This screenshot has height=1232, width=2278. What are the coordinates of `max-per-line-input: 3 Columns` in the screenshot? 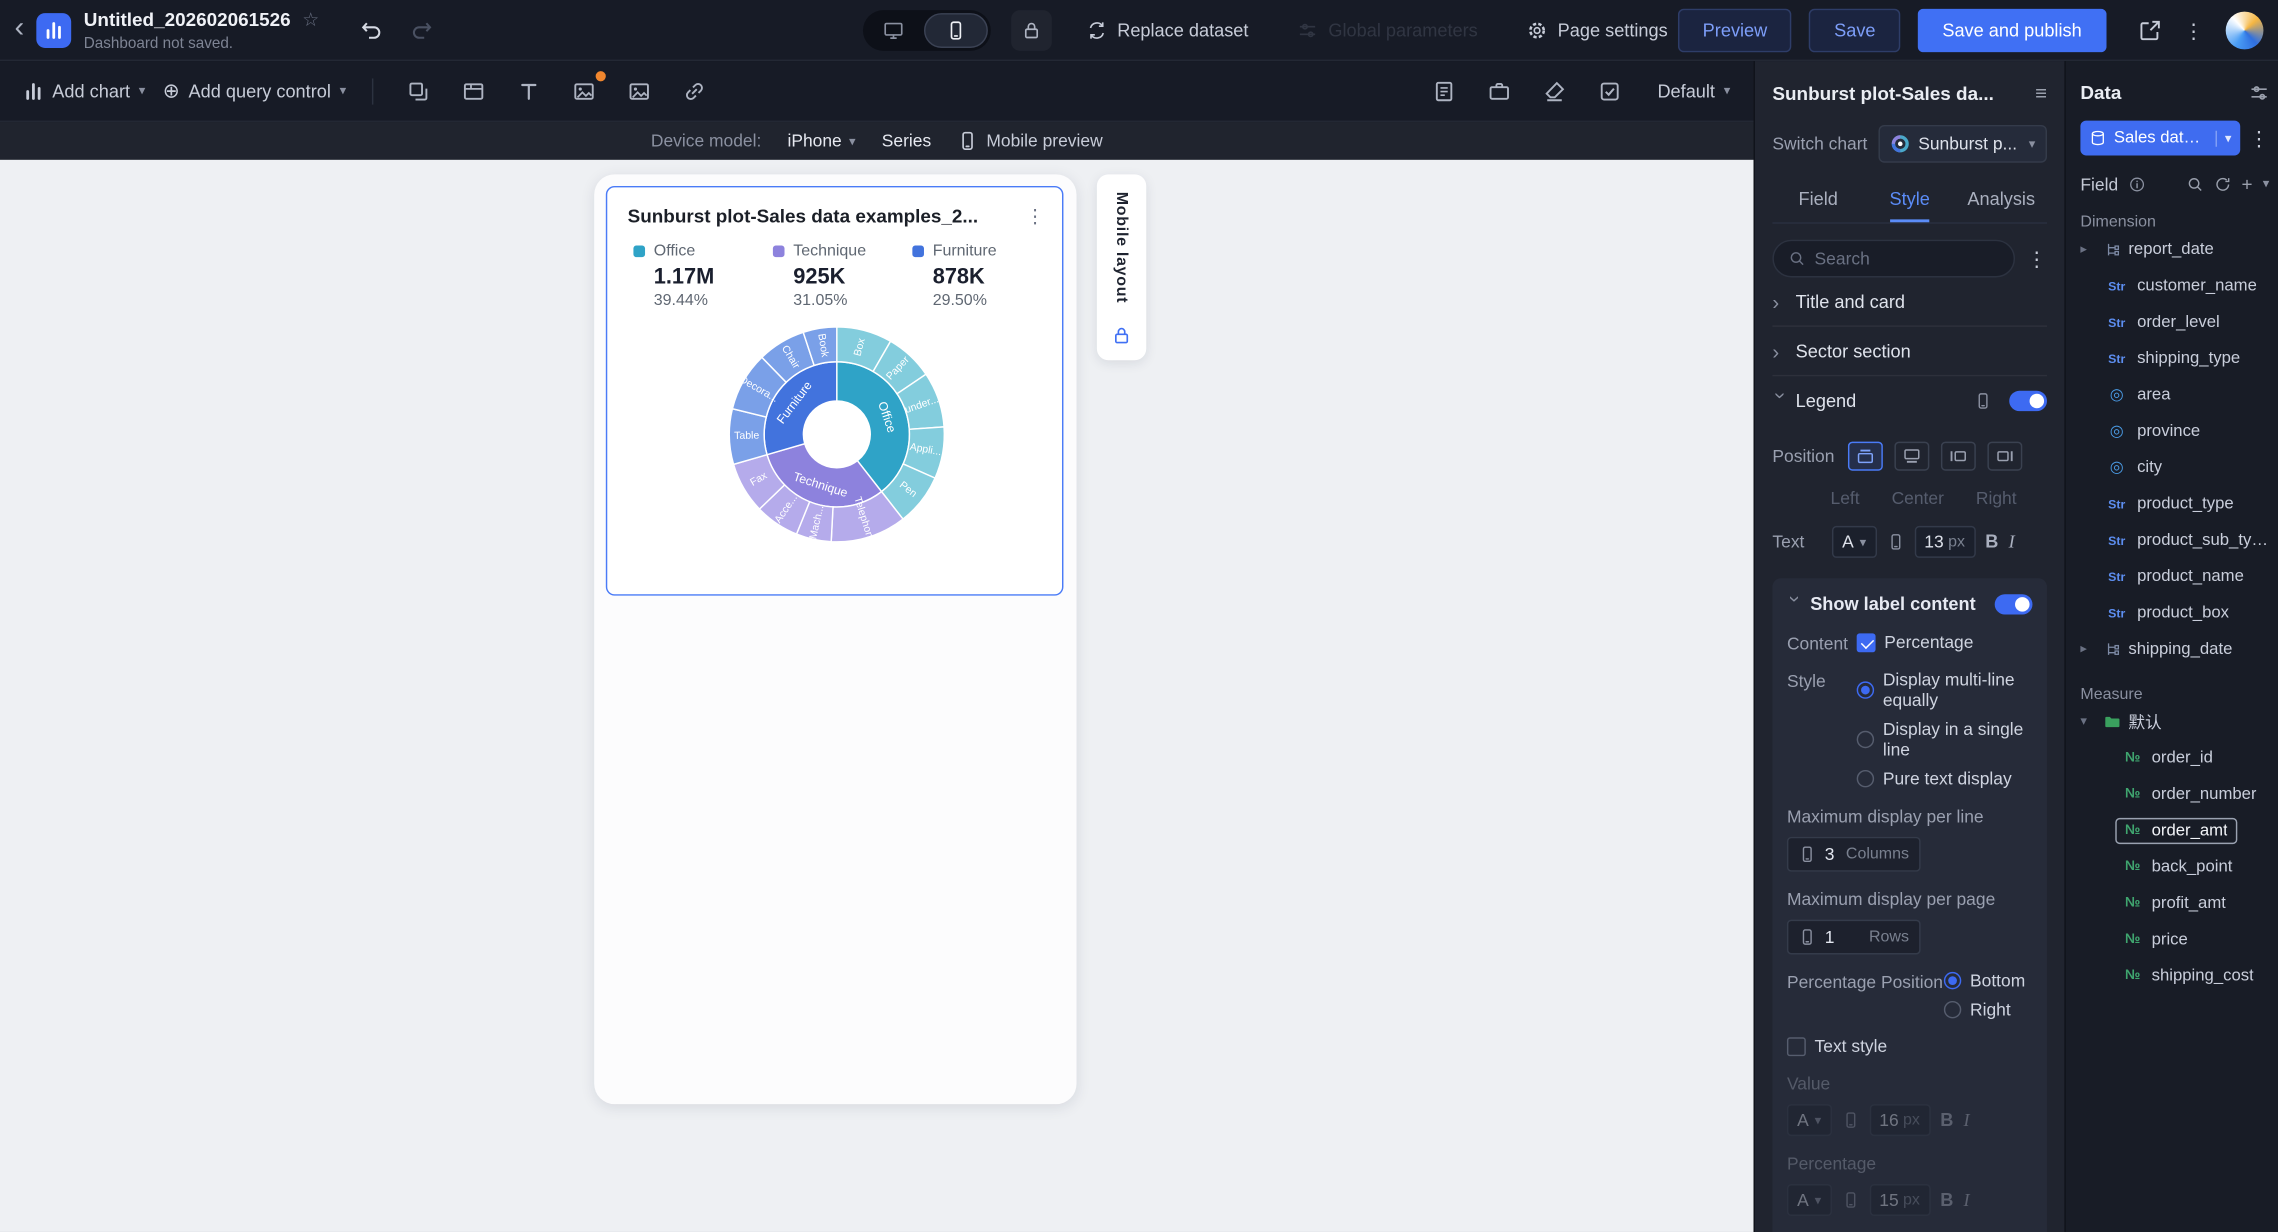 It's located at (1853, 854).